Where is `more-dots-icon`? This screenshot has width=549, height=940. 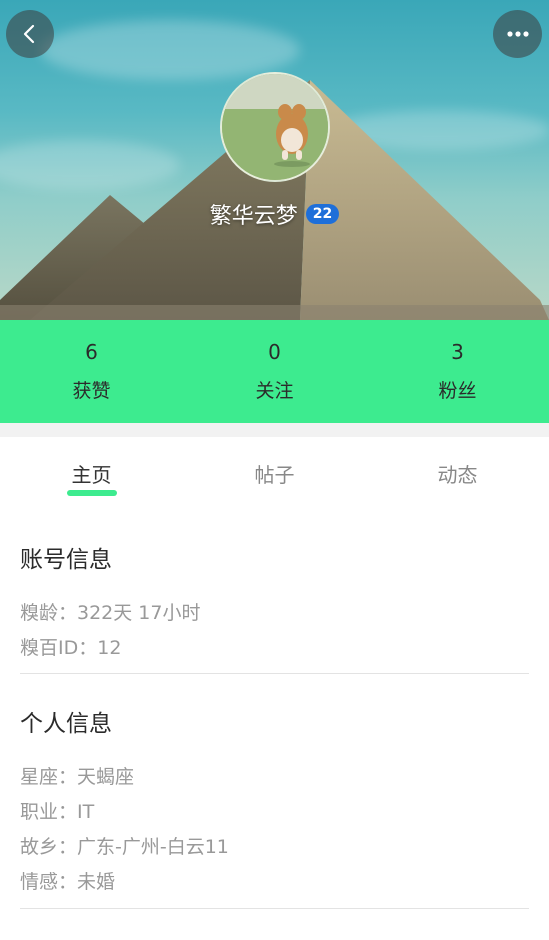
more-dots-icon is located at coordinates (517, 34).